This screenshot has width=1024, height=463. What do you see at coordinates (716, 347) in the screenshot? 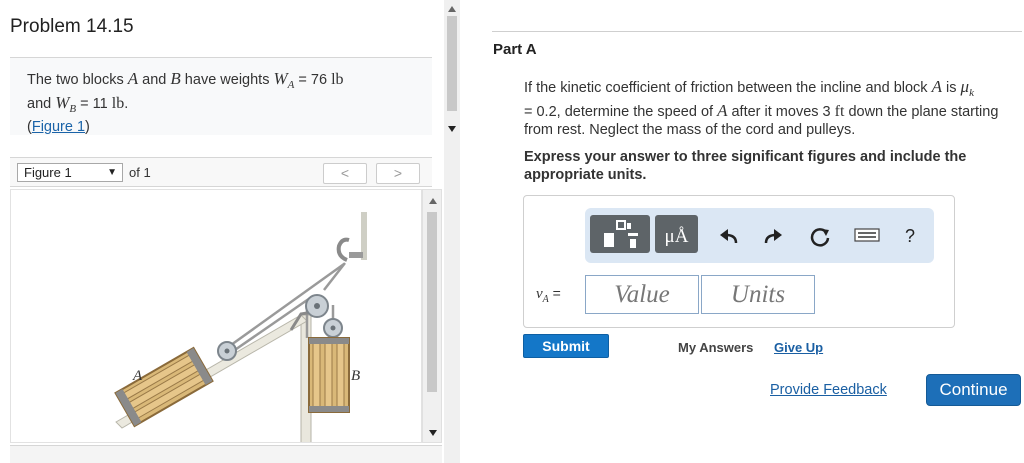
I see `my-answers-label: My Answers` at bounding box center [716, 347].